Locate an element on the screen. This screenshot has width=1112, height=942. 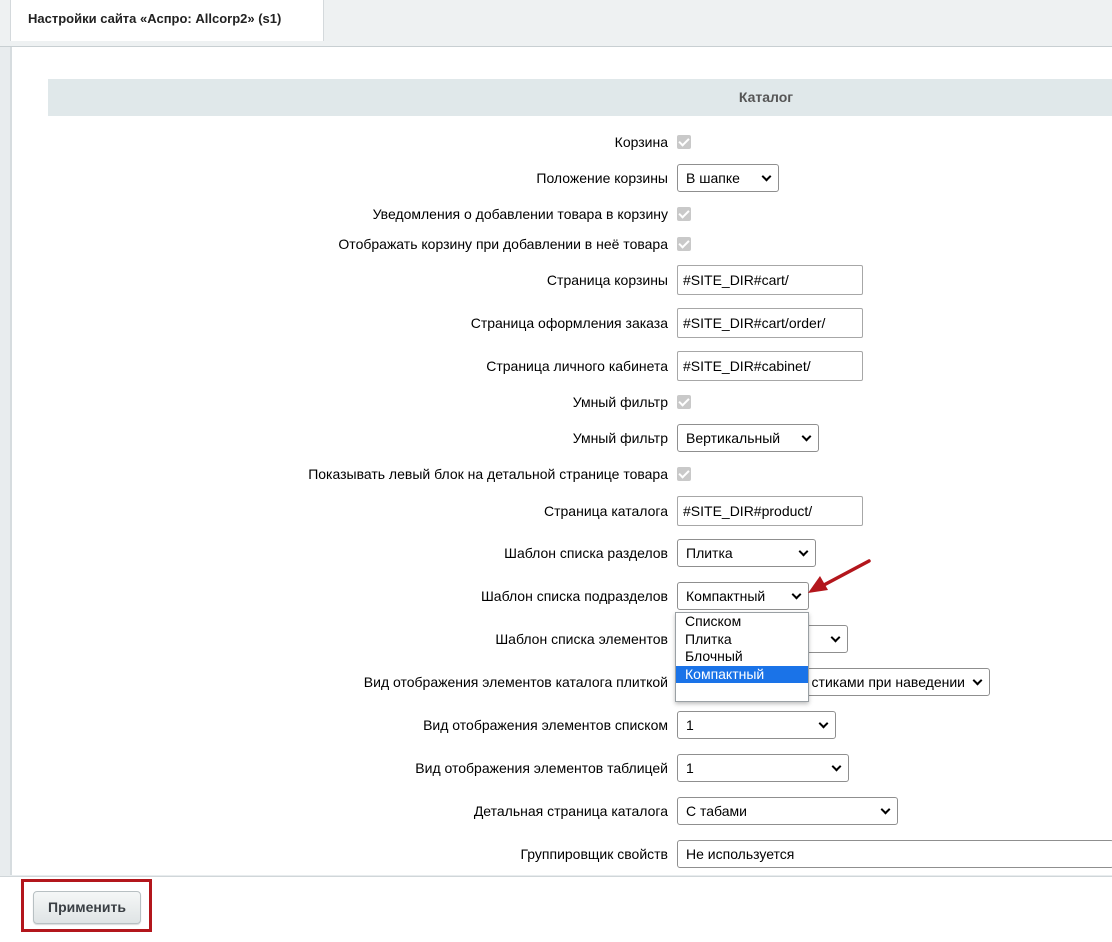
list-view-value: 1 is located at coordinates (690, 725).